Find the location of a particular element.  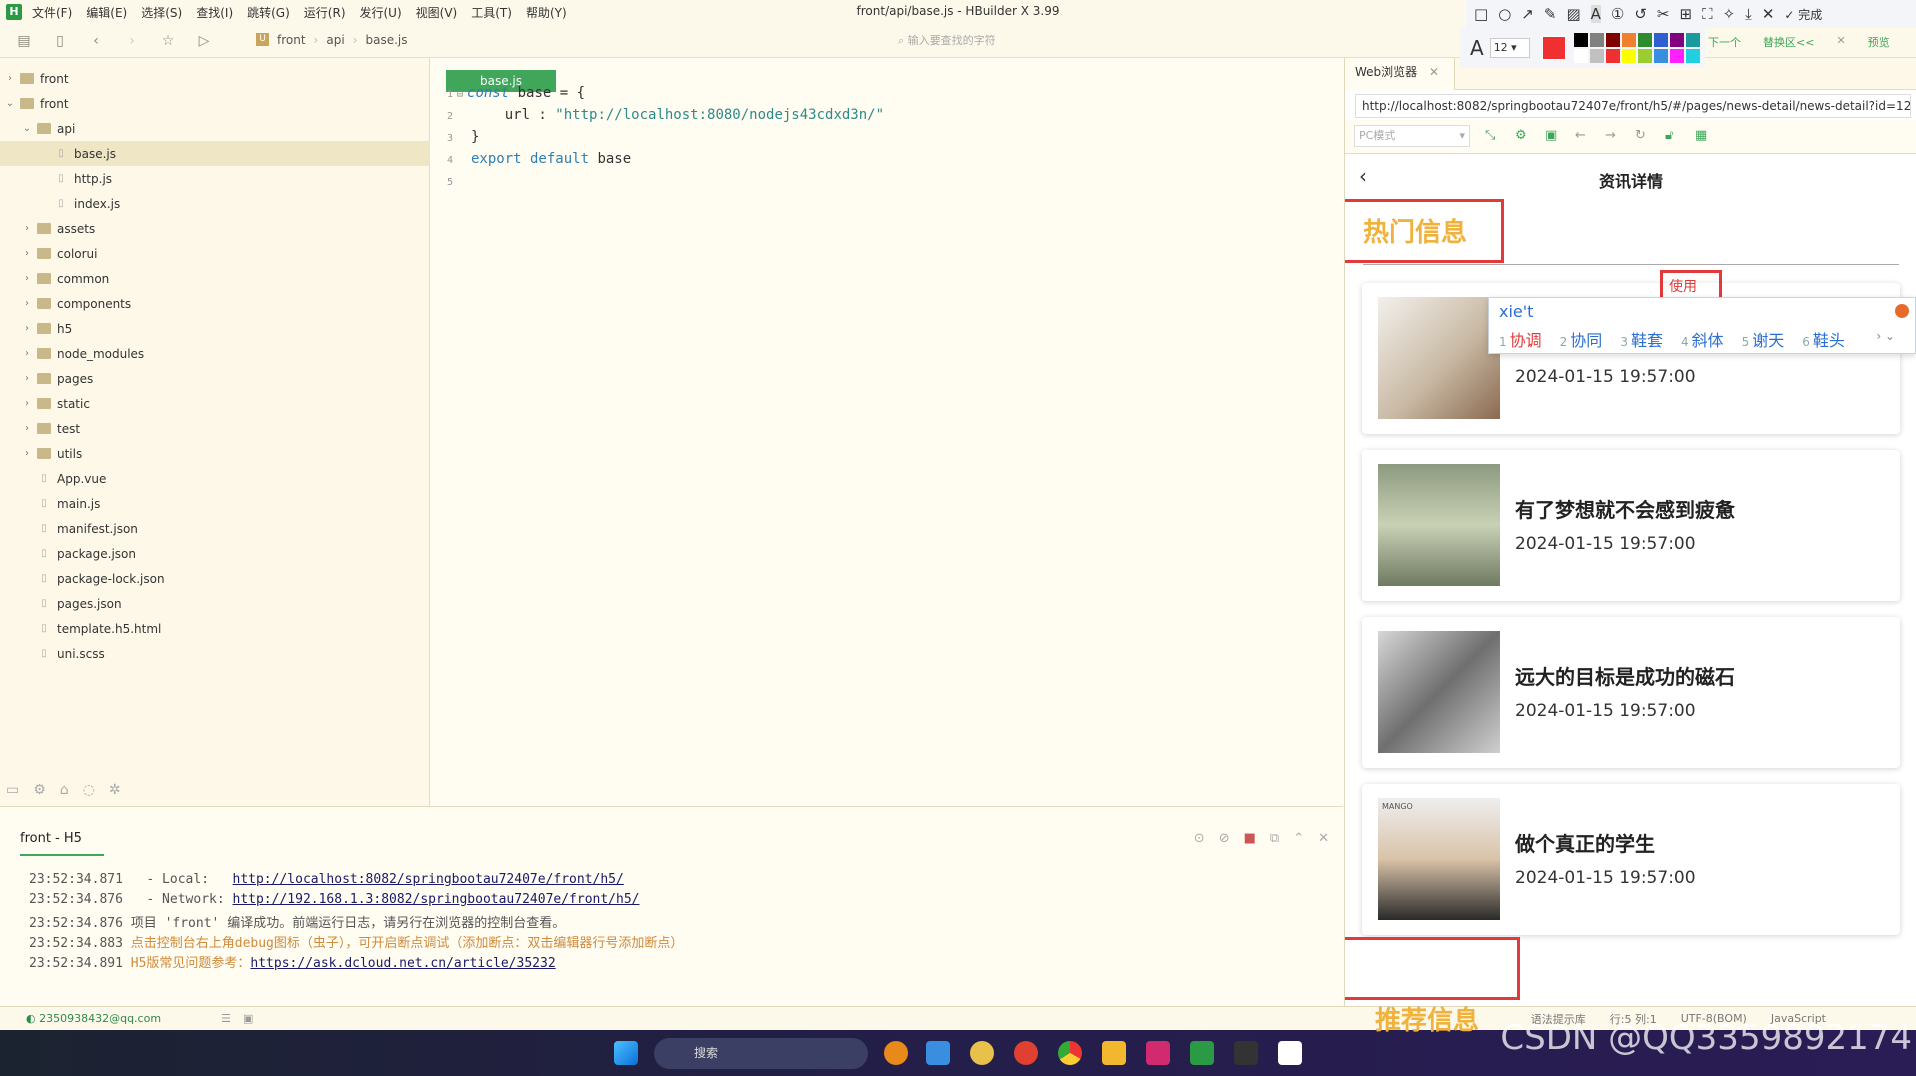

code-line: 4 export default base is located at coordinates (531, 159).